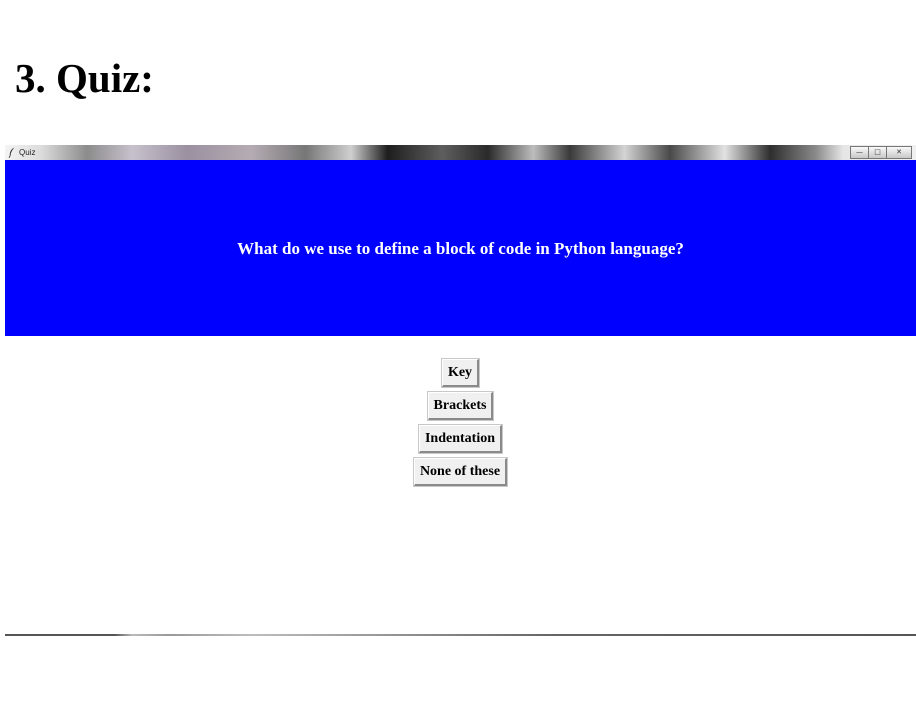 This screenshot has width=916, height=708. I want to click on close-icon: ✕, so click(899, 152).